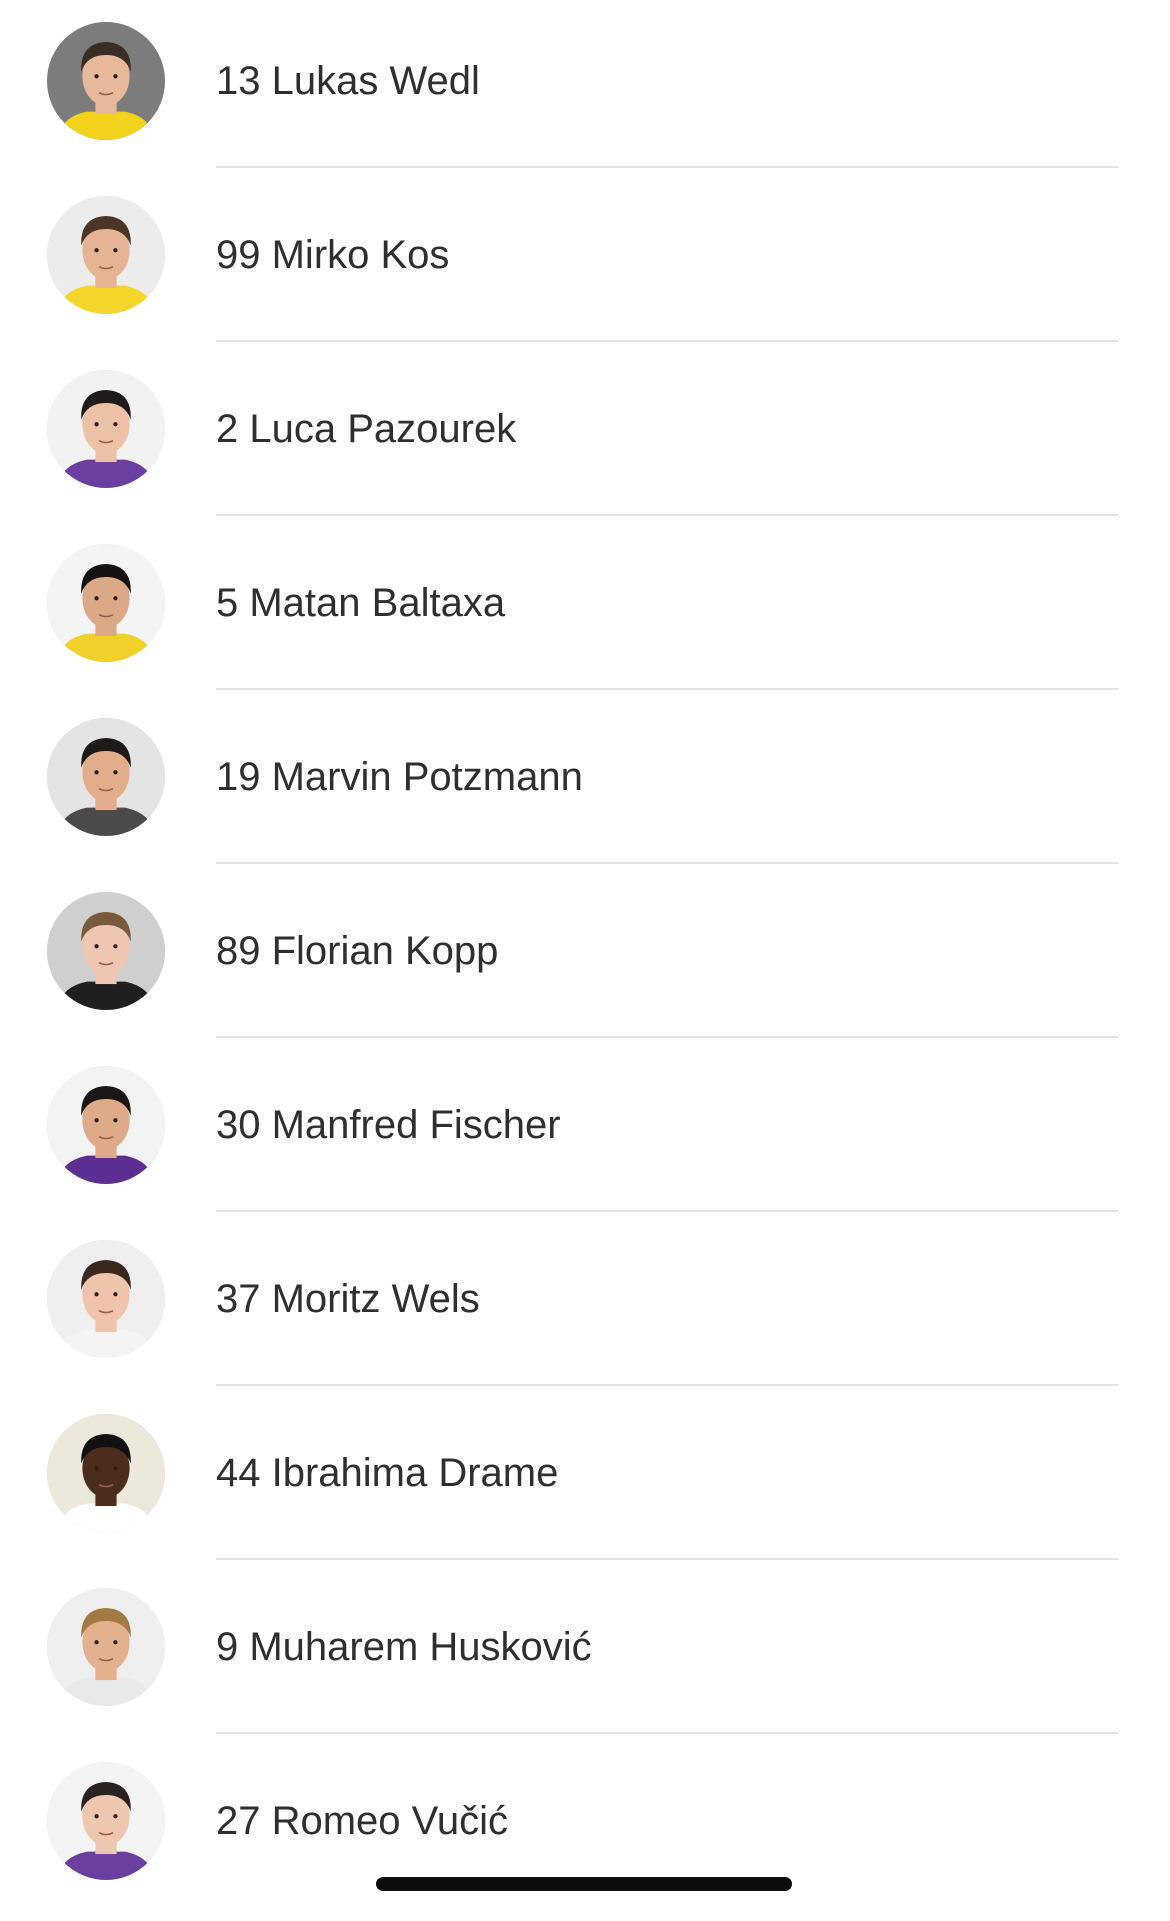  Describe the element at coordinates (362, 1821) in the screenshot. I see `player-name: 27 Romeo Vučić` at that location.